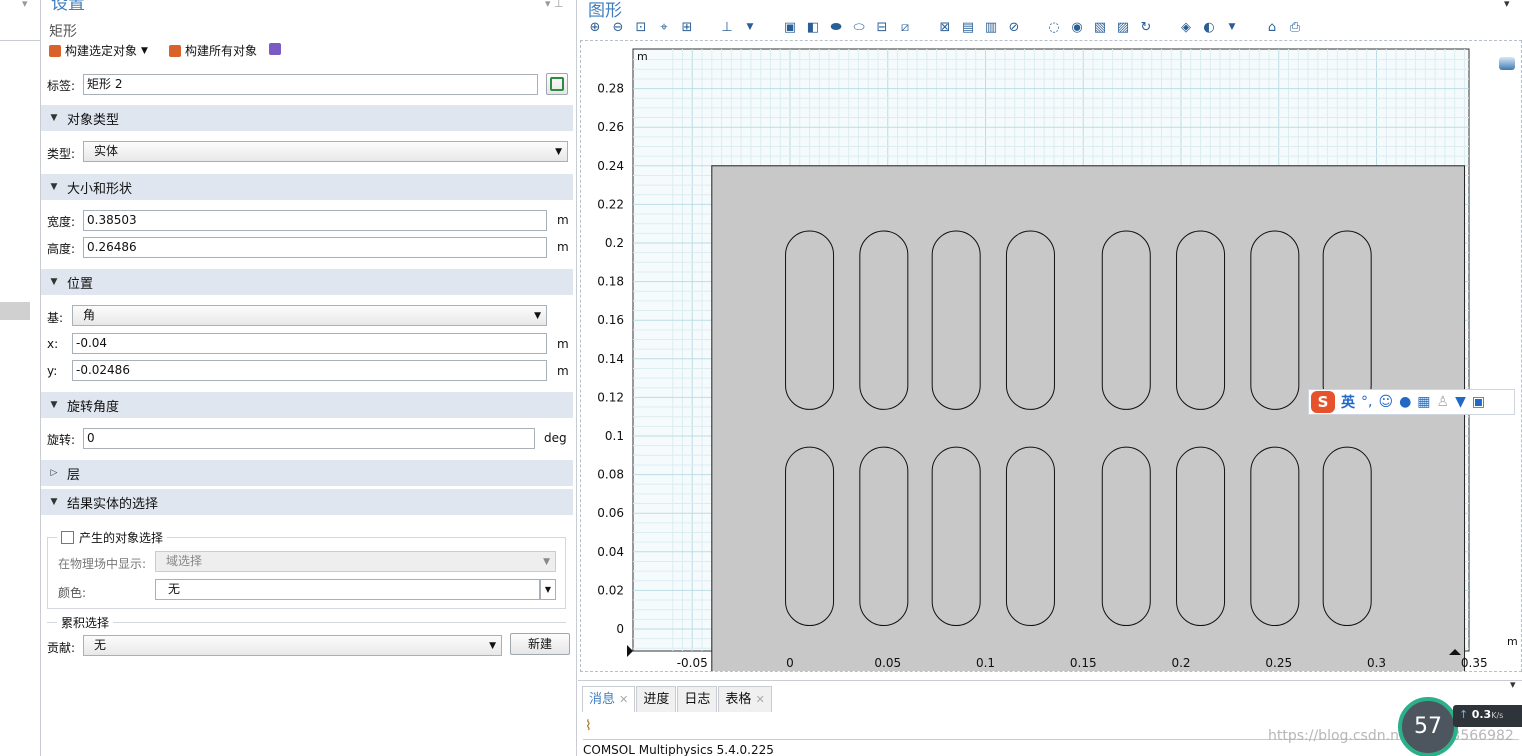 The width and height of the screenshot is (1522, 756). Describe the element at coordinates (727, 27) in the screenshot. I see `axis-icon: ⊥` at that location.